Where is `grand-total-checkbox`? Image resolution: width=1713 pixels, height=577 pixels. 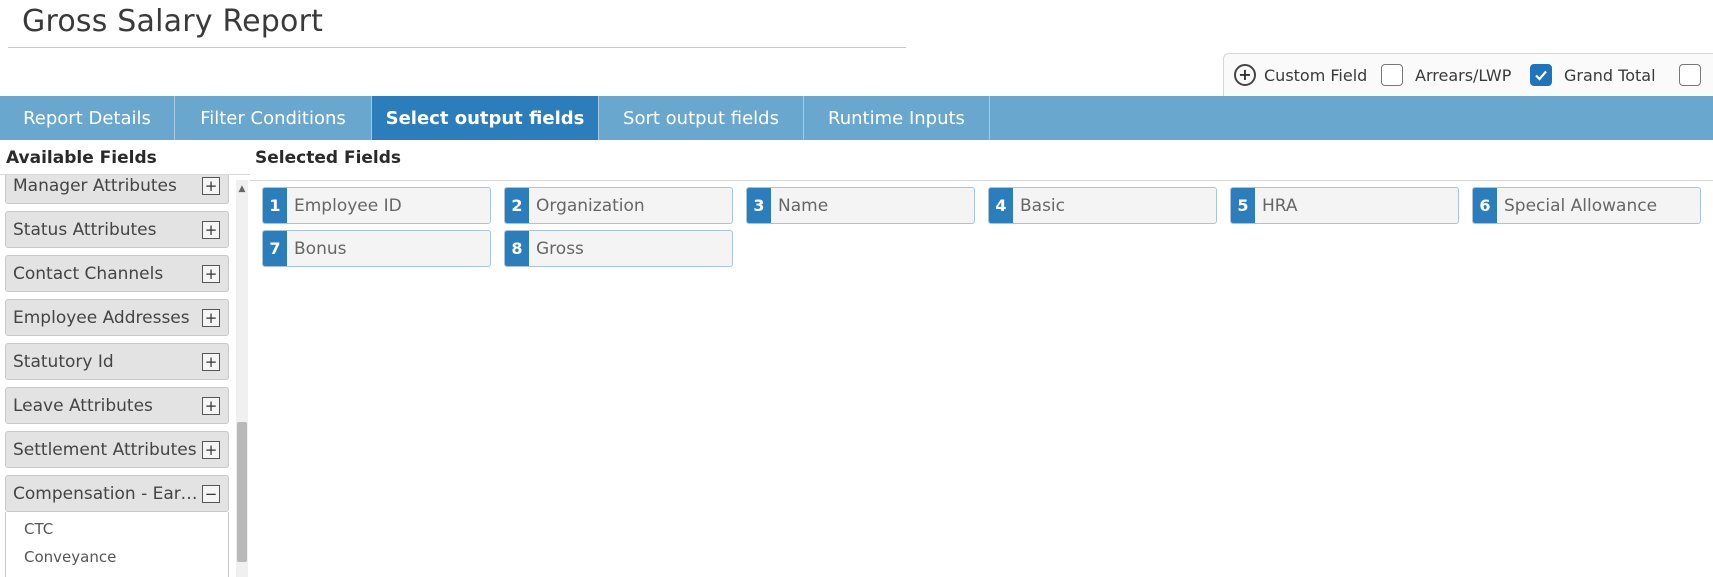
grand-total-checkbox is located at coordinates (1541, 75).